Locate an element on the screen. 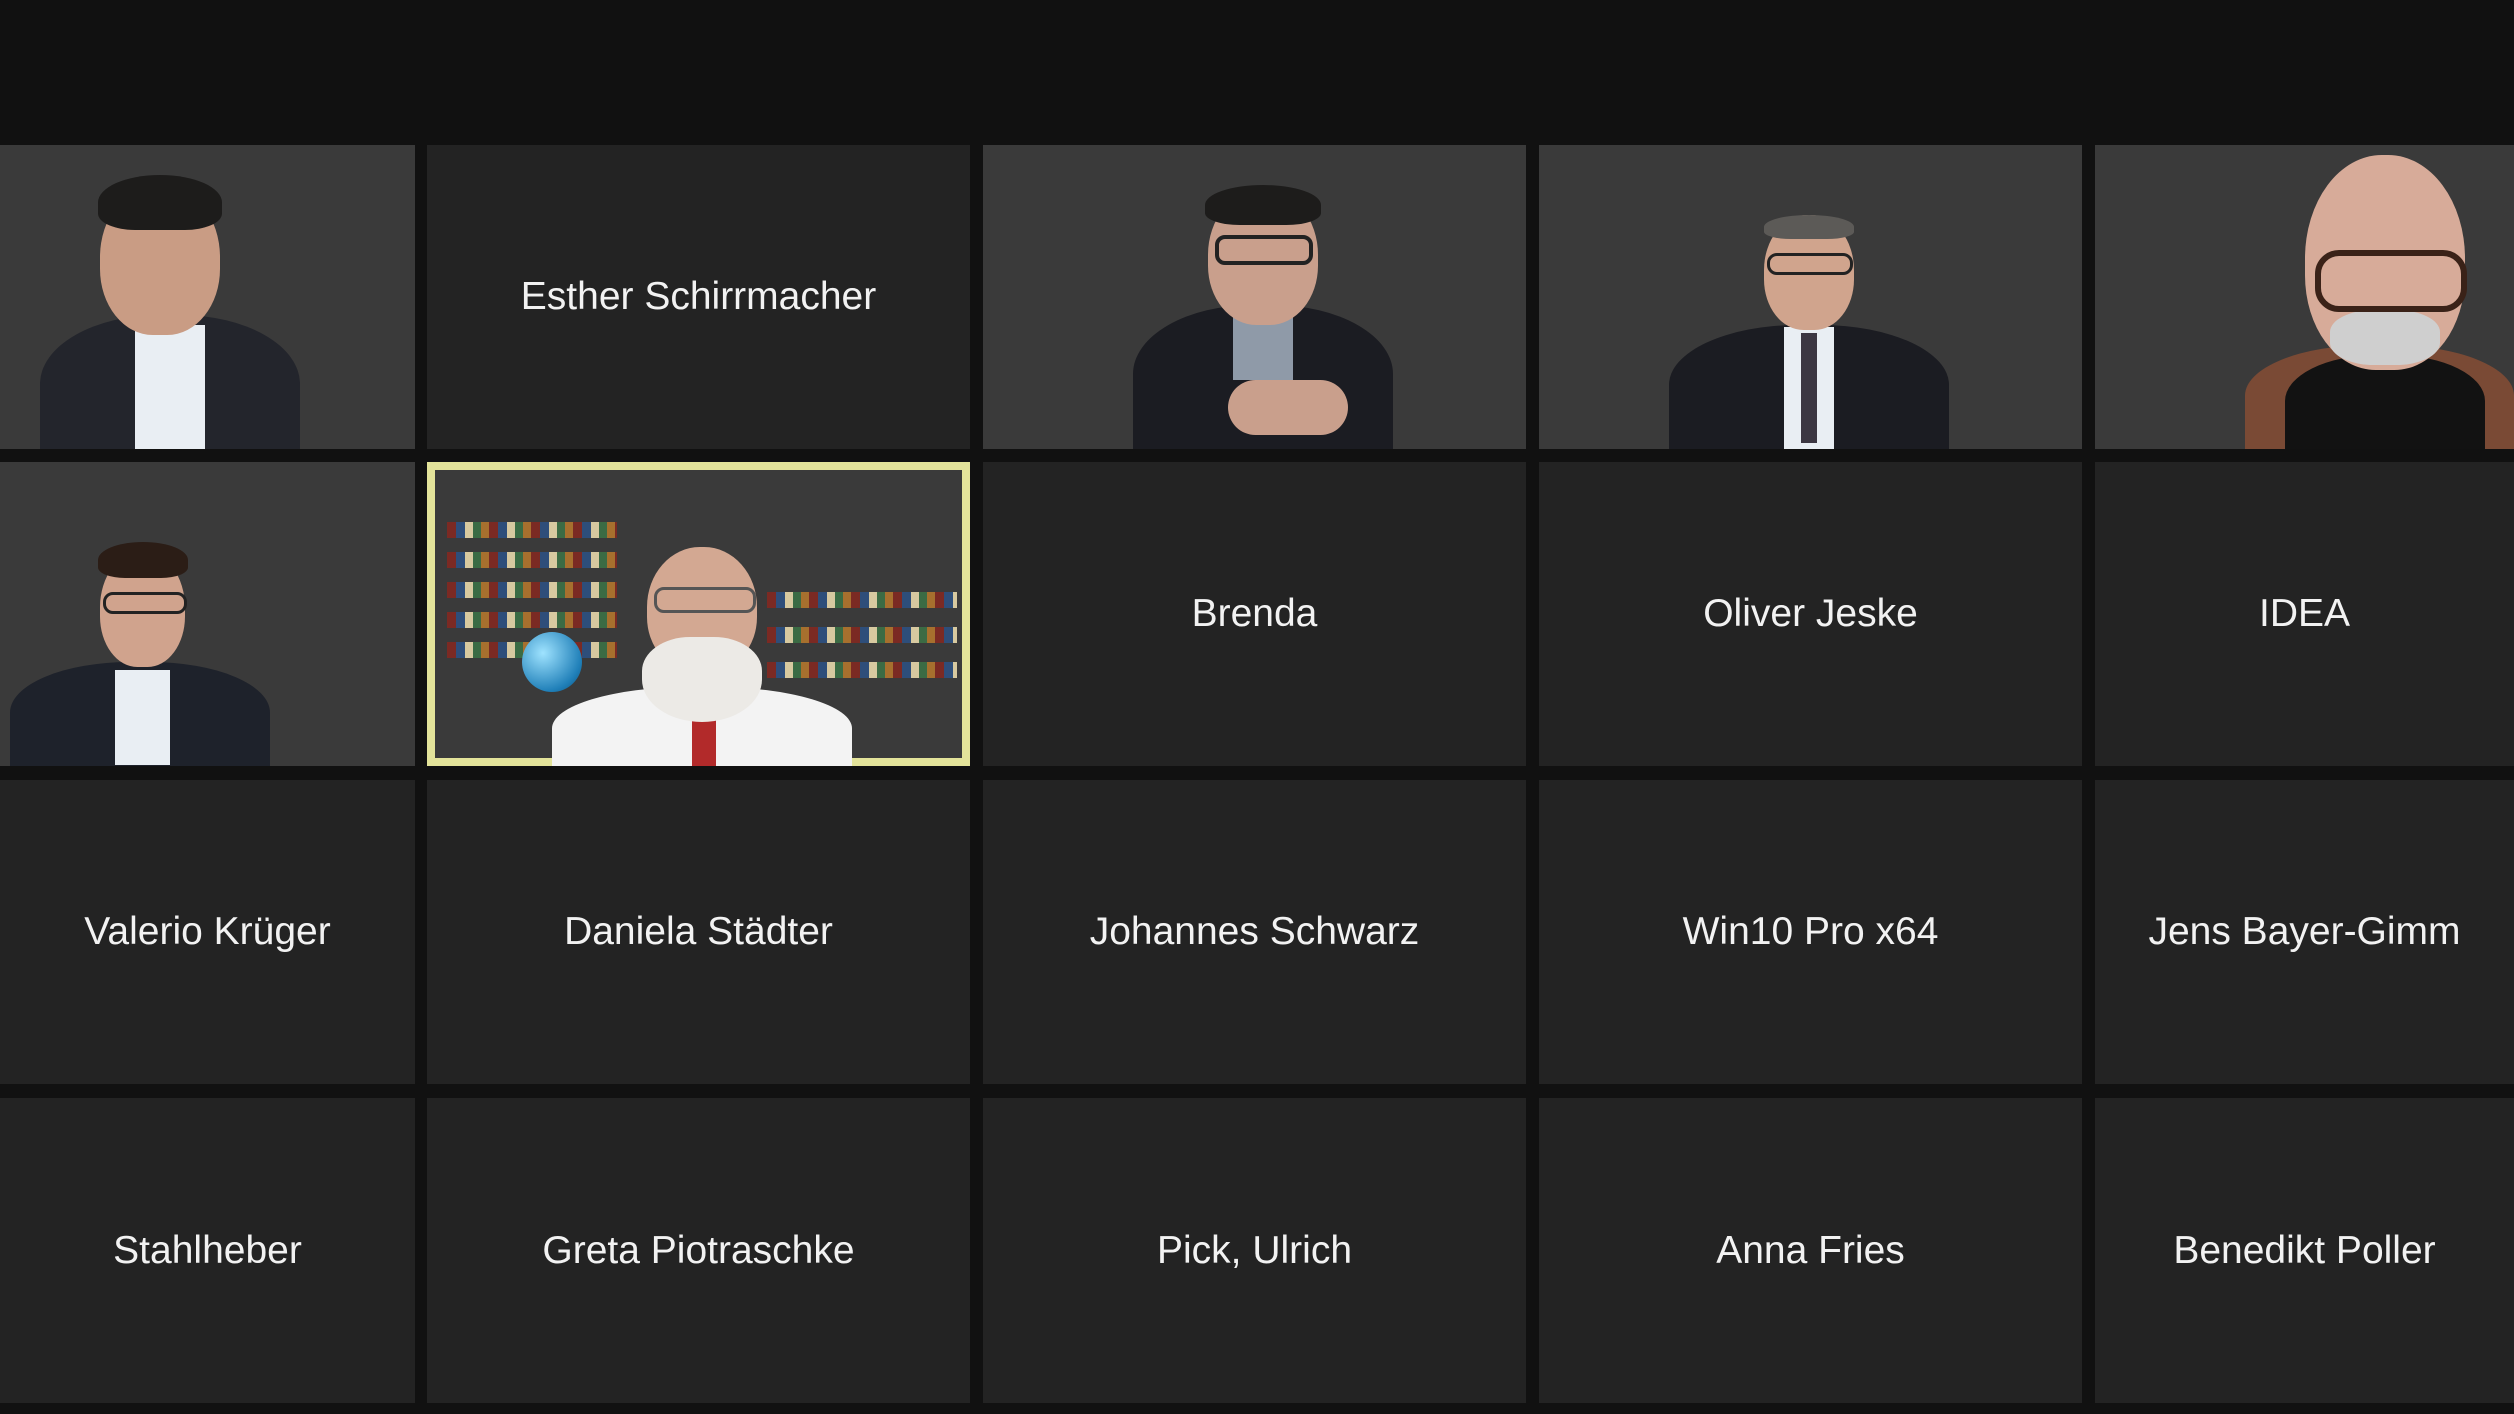  participant-name: Greta Piotraschke is located at coordinates (698, 1250).